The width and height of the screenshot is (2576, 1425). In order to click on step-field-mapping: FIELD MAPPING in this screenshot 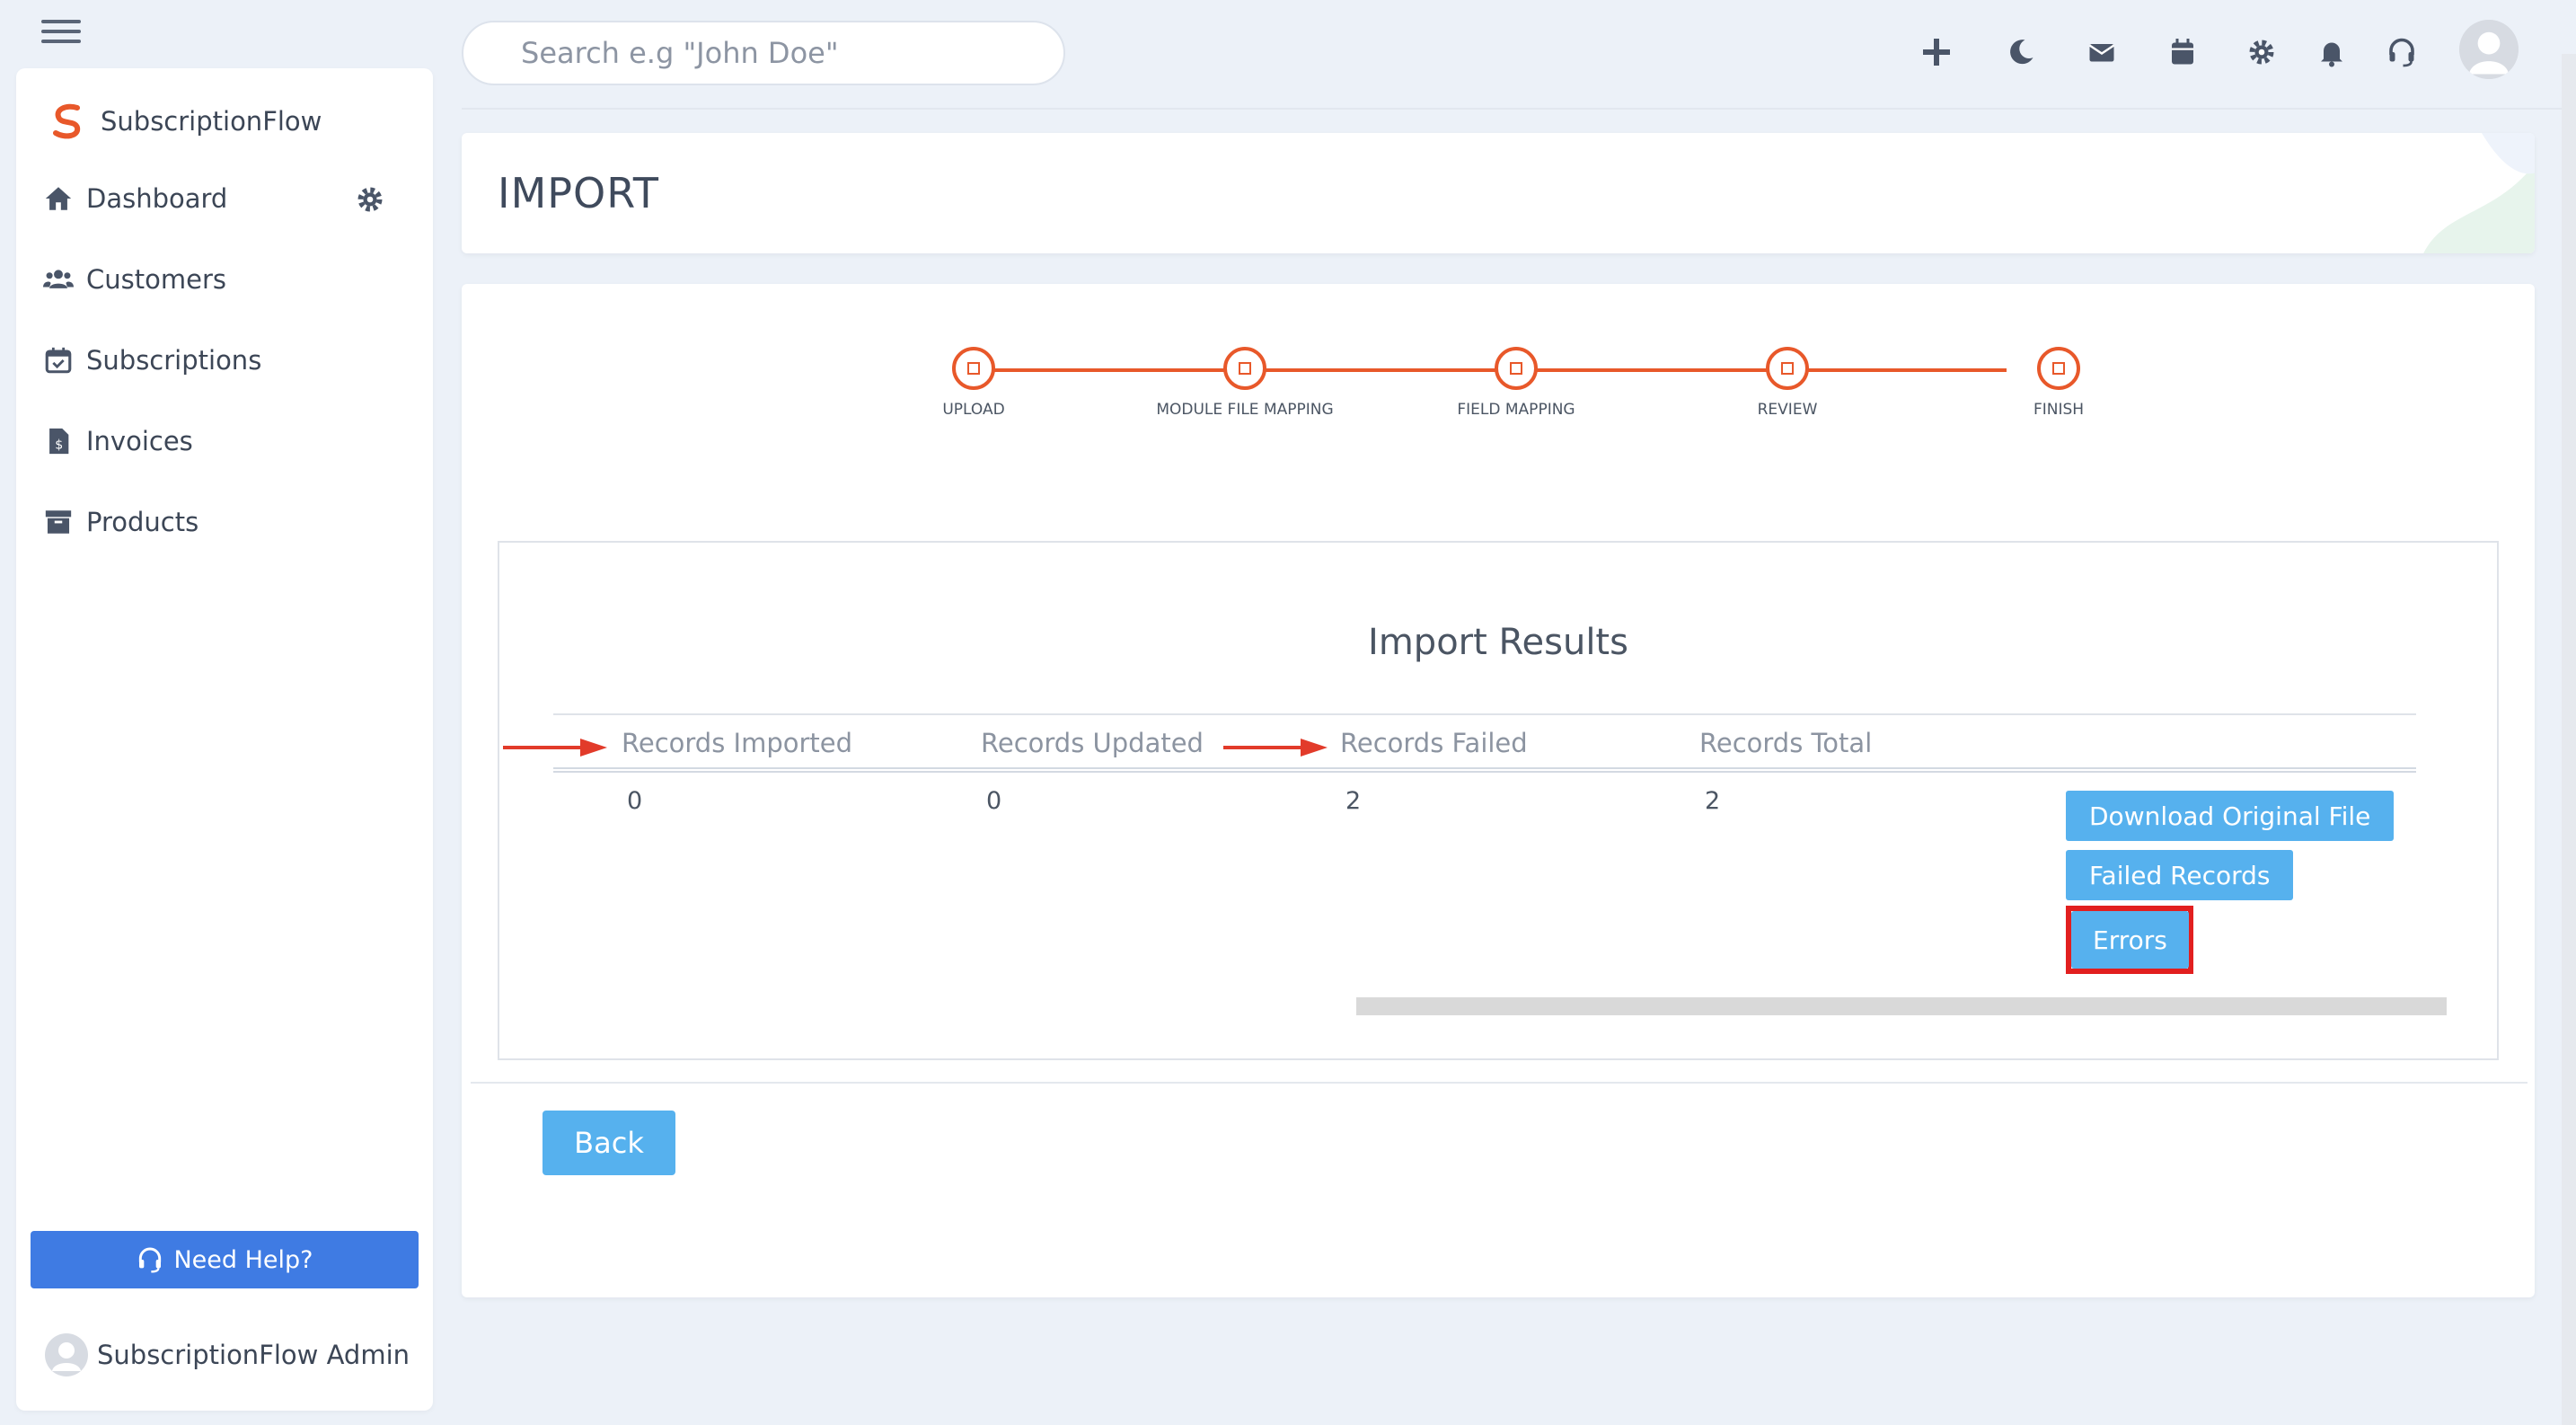, I will do `click(1516, 383)`.